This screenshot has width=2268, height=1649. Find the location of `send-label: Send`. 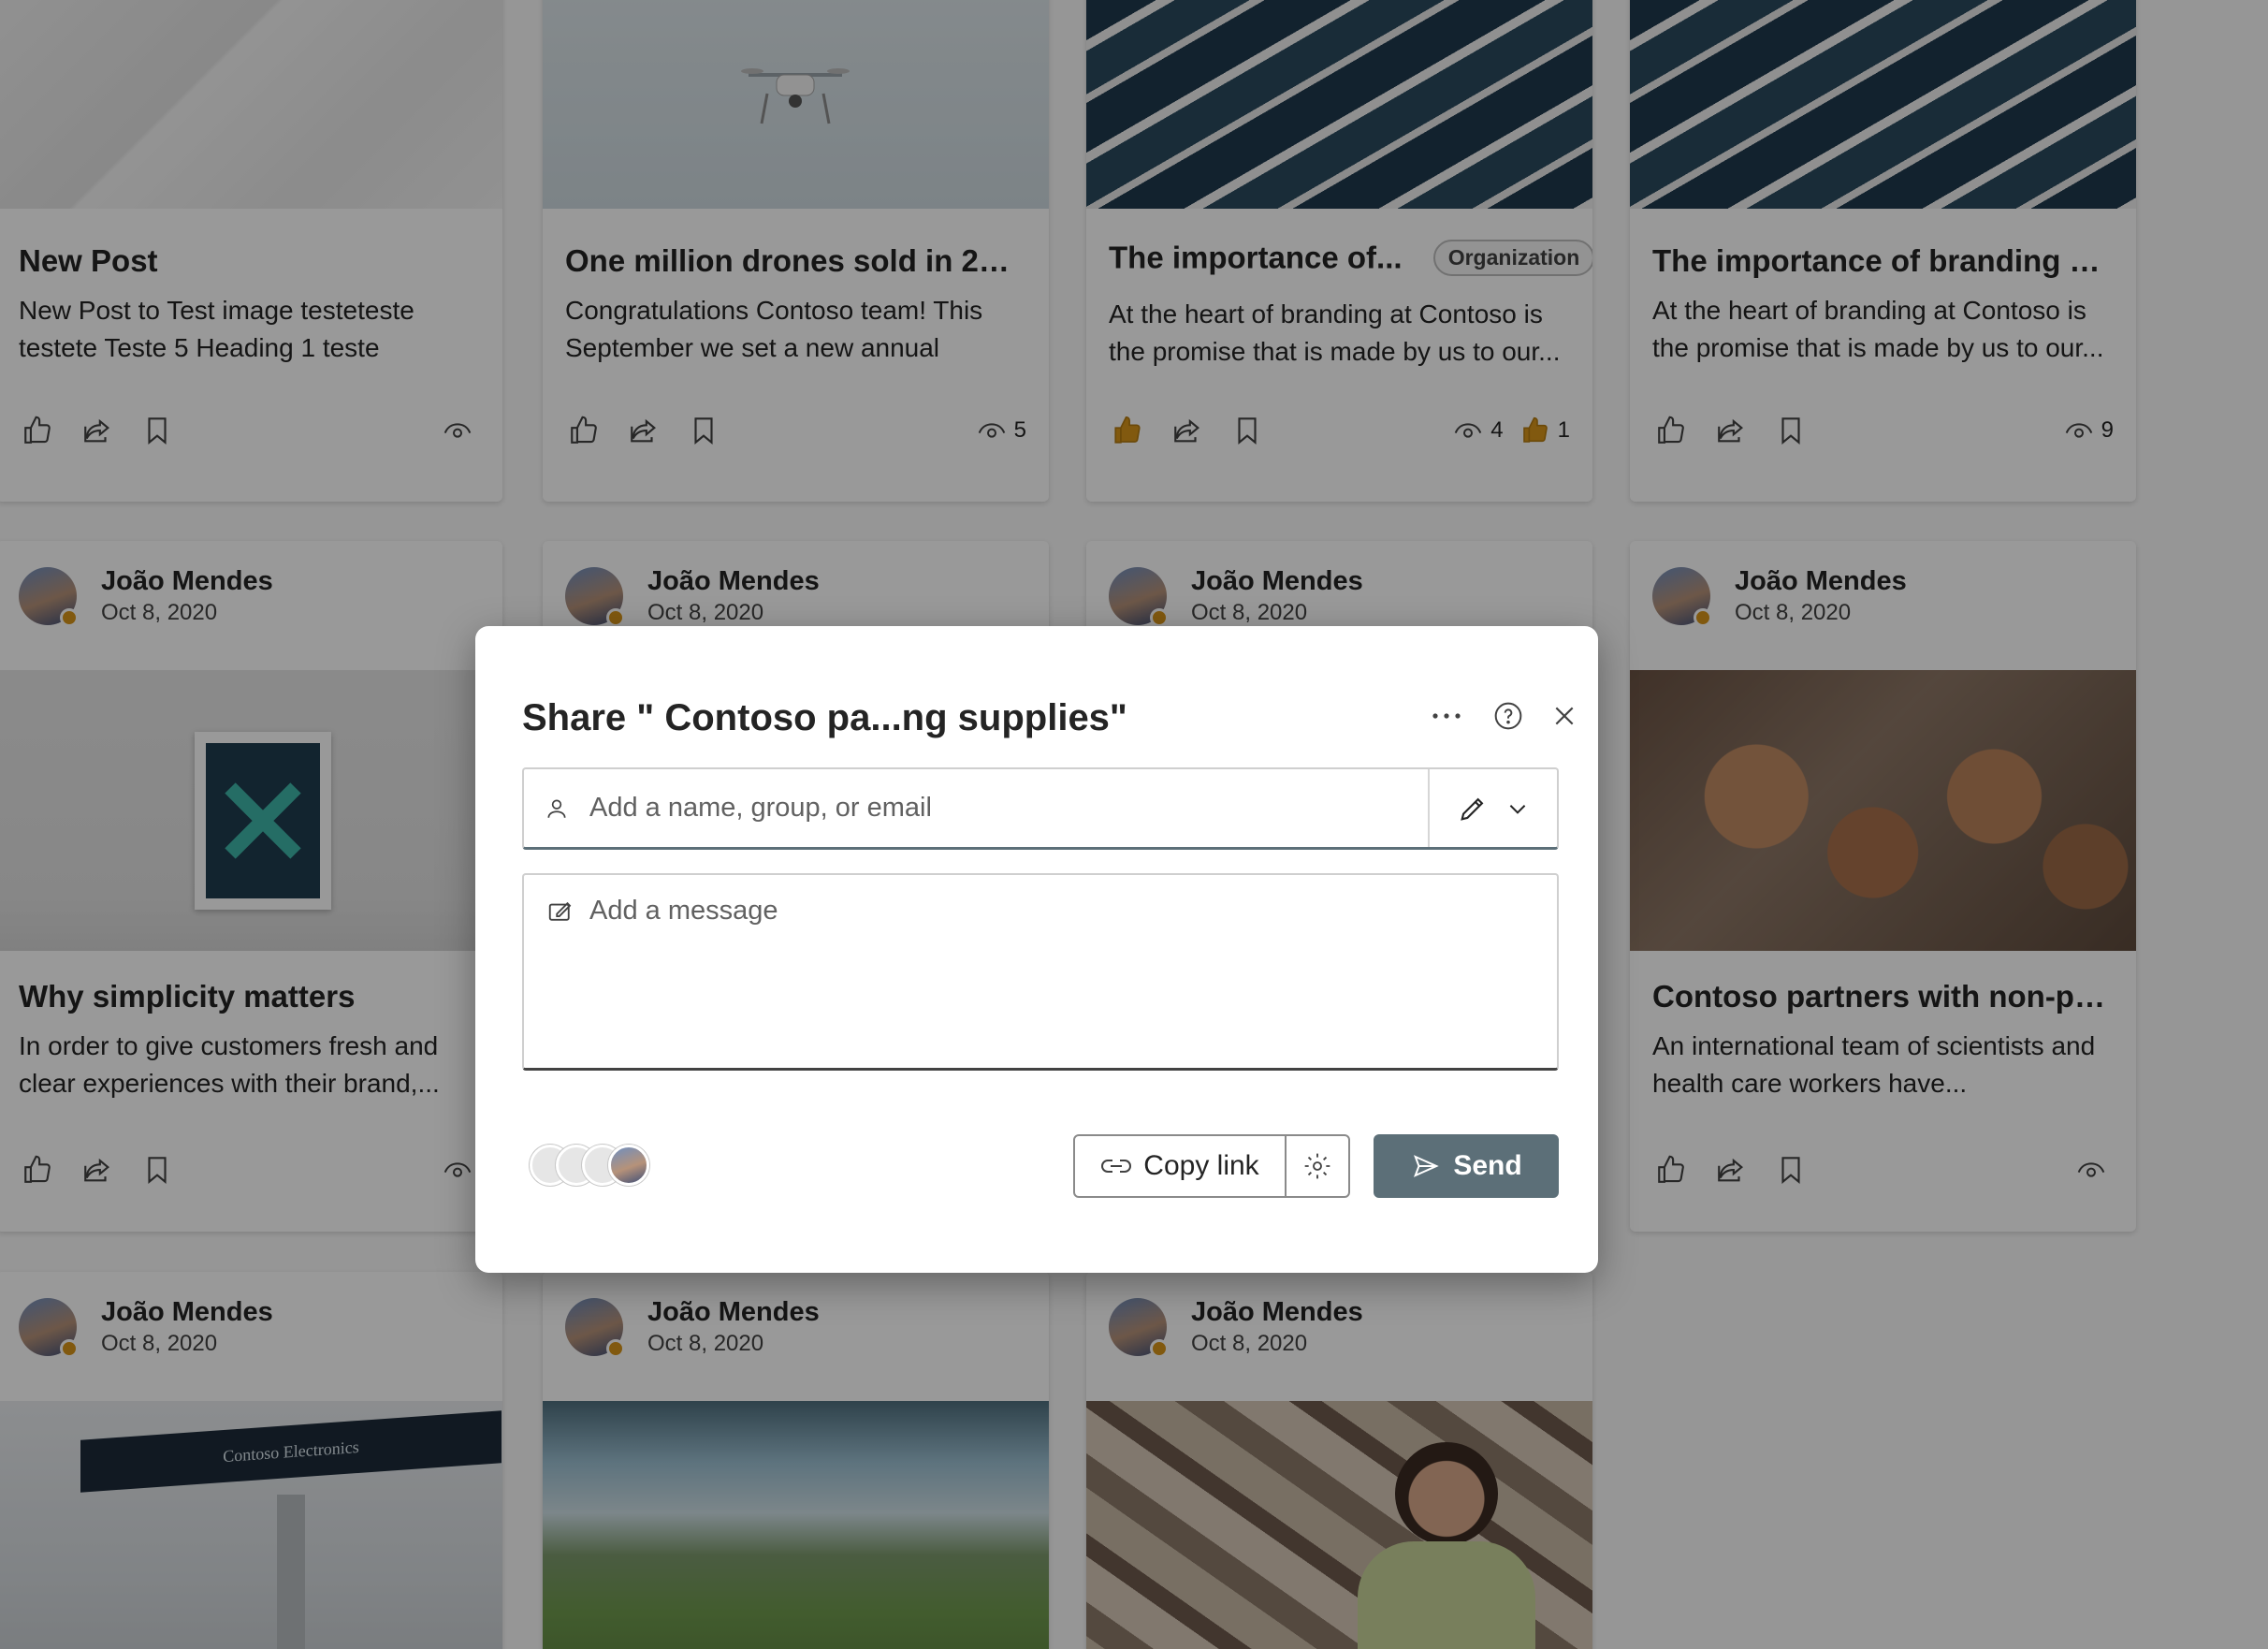

send-label: Send is located at coordinates (1487, 1165).